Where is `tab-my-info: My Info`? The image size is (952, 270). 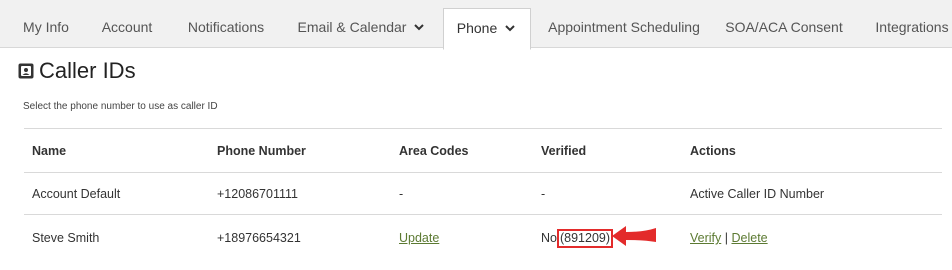 tab-my-info: My Info is located at coordinates (46, 23).